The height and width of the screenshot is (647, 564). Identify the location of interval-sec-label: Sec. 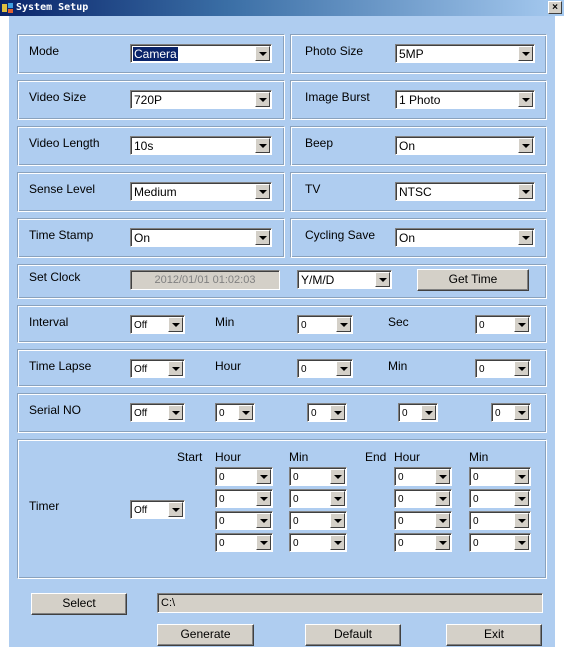
(398, 322).